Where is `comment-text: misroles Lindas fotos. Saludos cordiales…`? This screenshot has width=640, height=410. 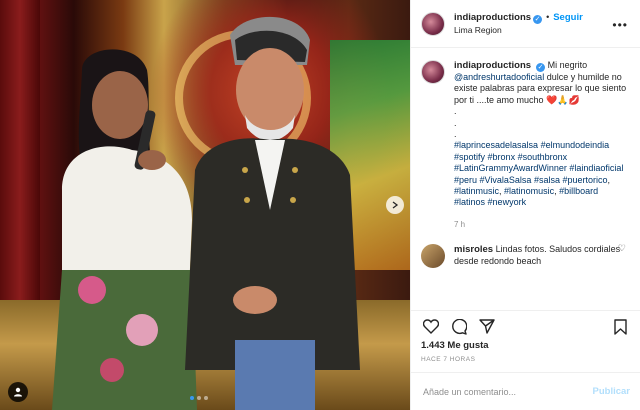
comment-text: misroles Lindas fotos. Saludos cordiales… is located at coordinates (539, 256).